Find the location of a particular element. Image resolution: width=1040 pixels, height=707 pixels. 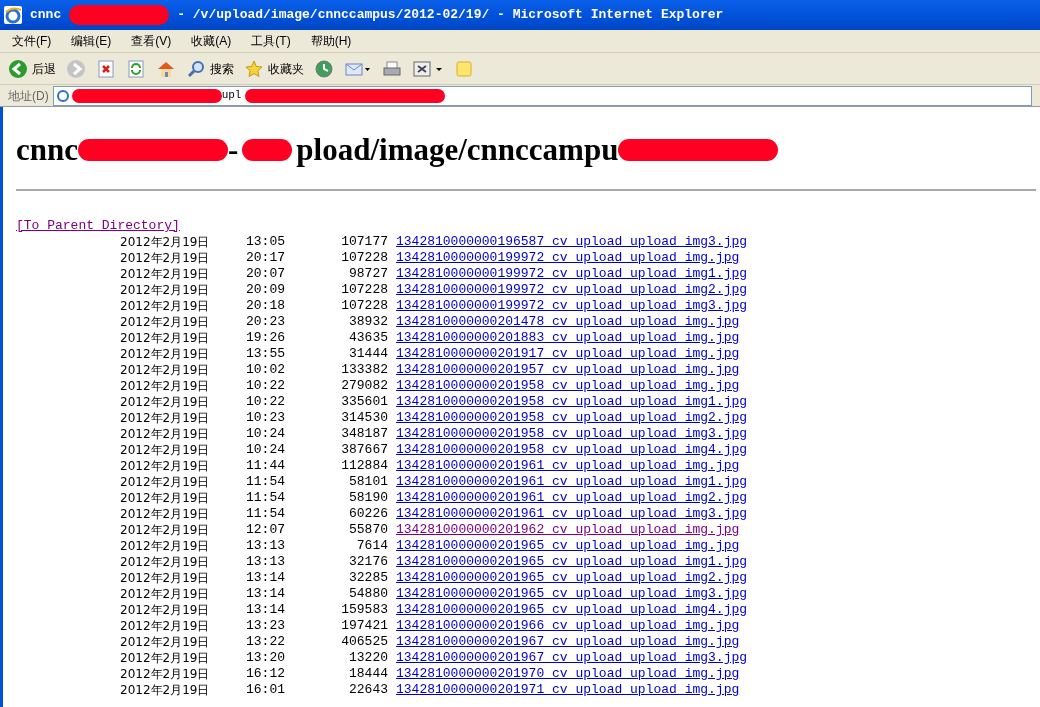

star-icon is located at coordinates (254, 68).